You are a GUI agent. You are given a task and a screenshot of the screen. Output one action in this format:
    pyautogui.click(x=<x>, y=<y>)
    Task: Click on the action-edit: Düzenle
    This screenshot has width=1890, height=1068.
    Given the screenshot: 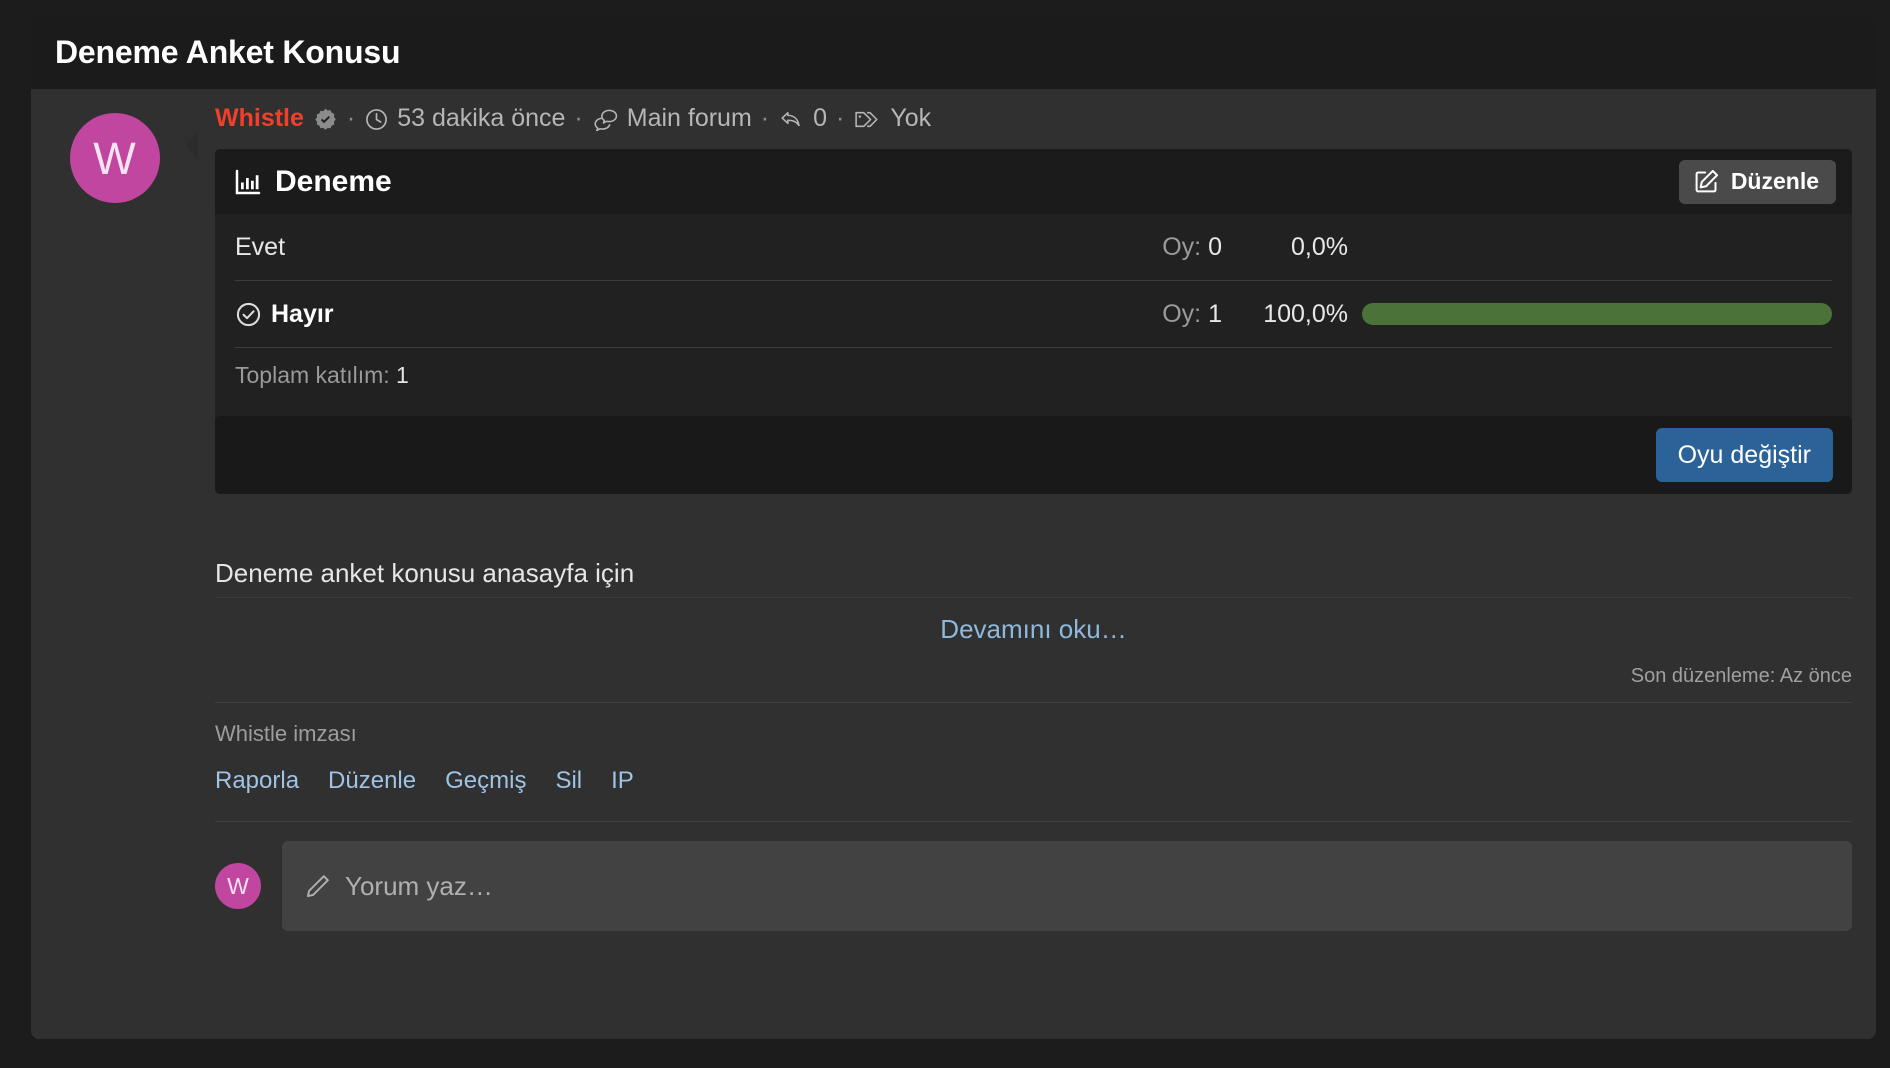 What is the action you would take?
    pyautogui.click(x=372, y=781)
    